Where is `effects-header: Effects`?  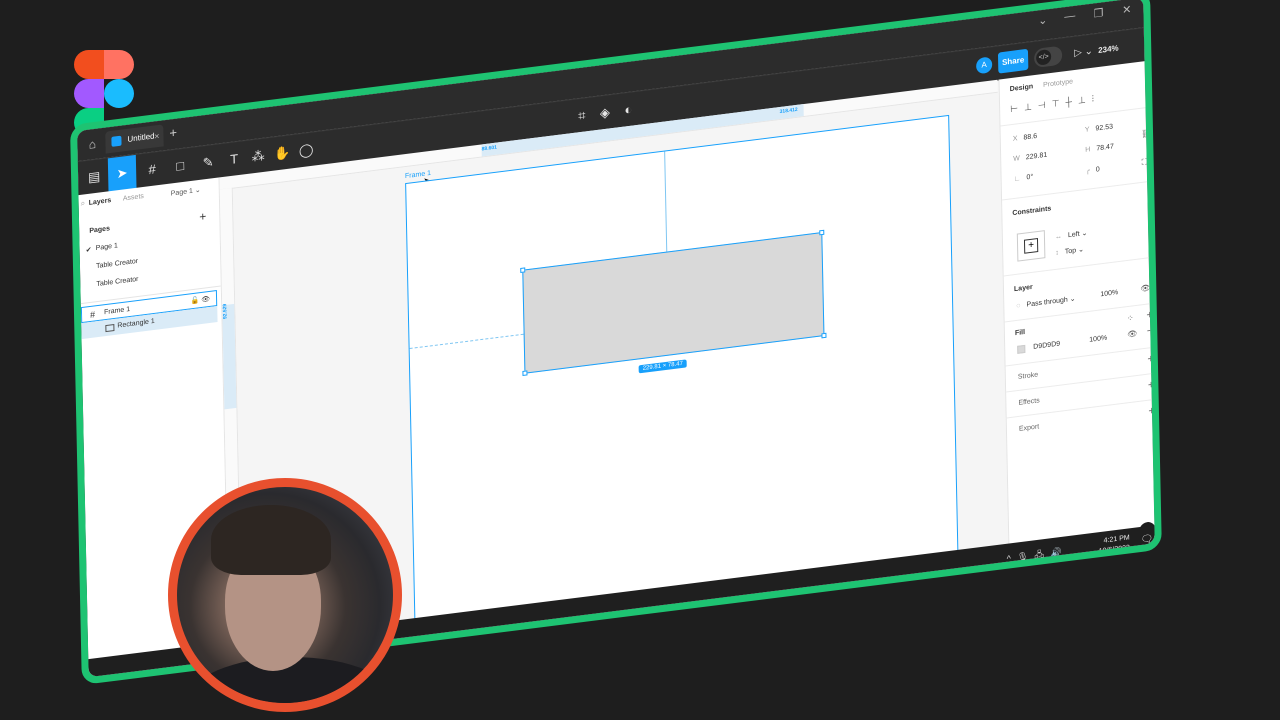 effects-header: Effects is located at coordinates (1029, 402).